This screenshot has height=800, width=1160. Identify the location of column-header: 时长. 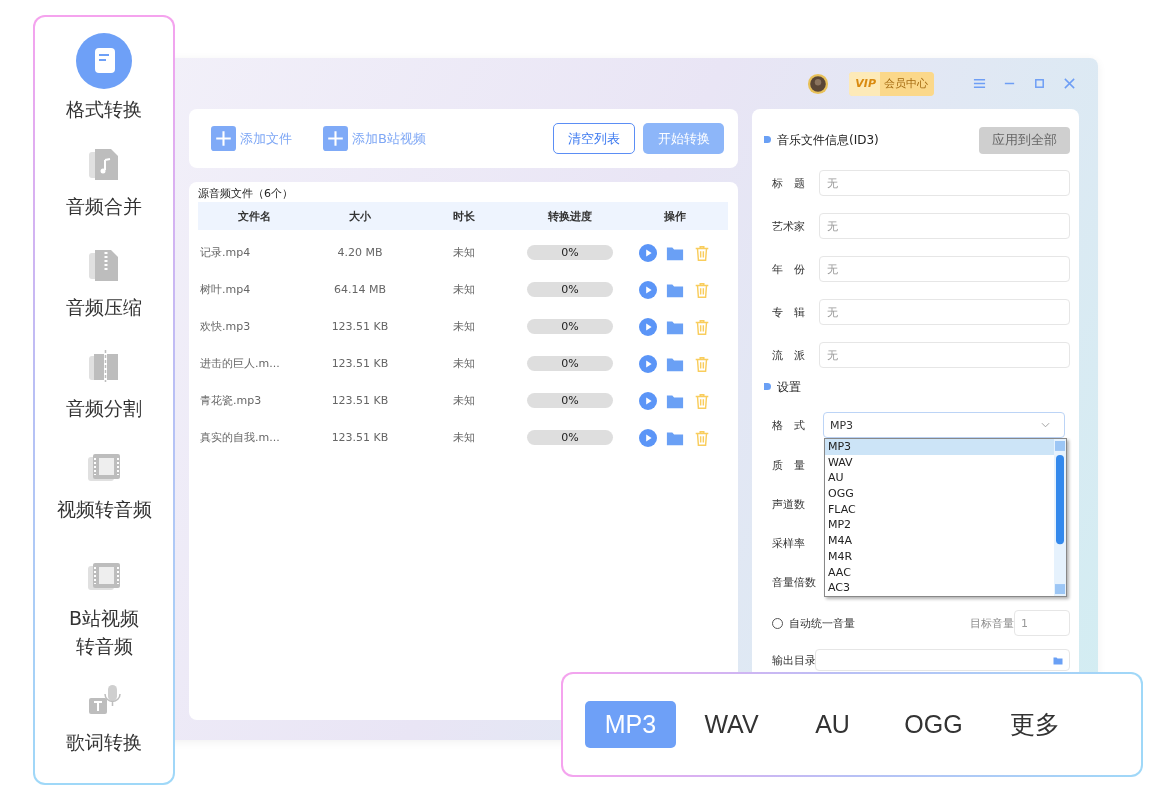
(464, 216).